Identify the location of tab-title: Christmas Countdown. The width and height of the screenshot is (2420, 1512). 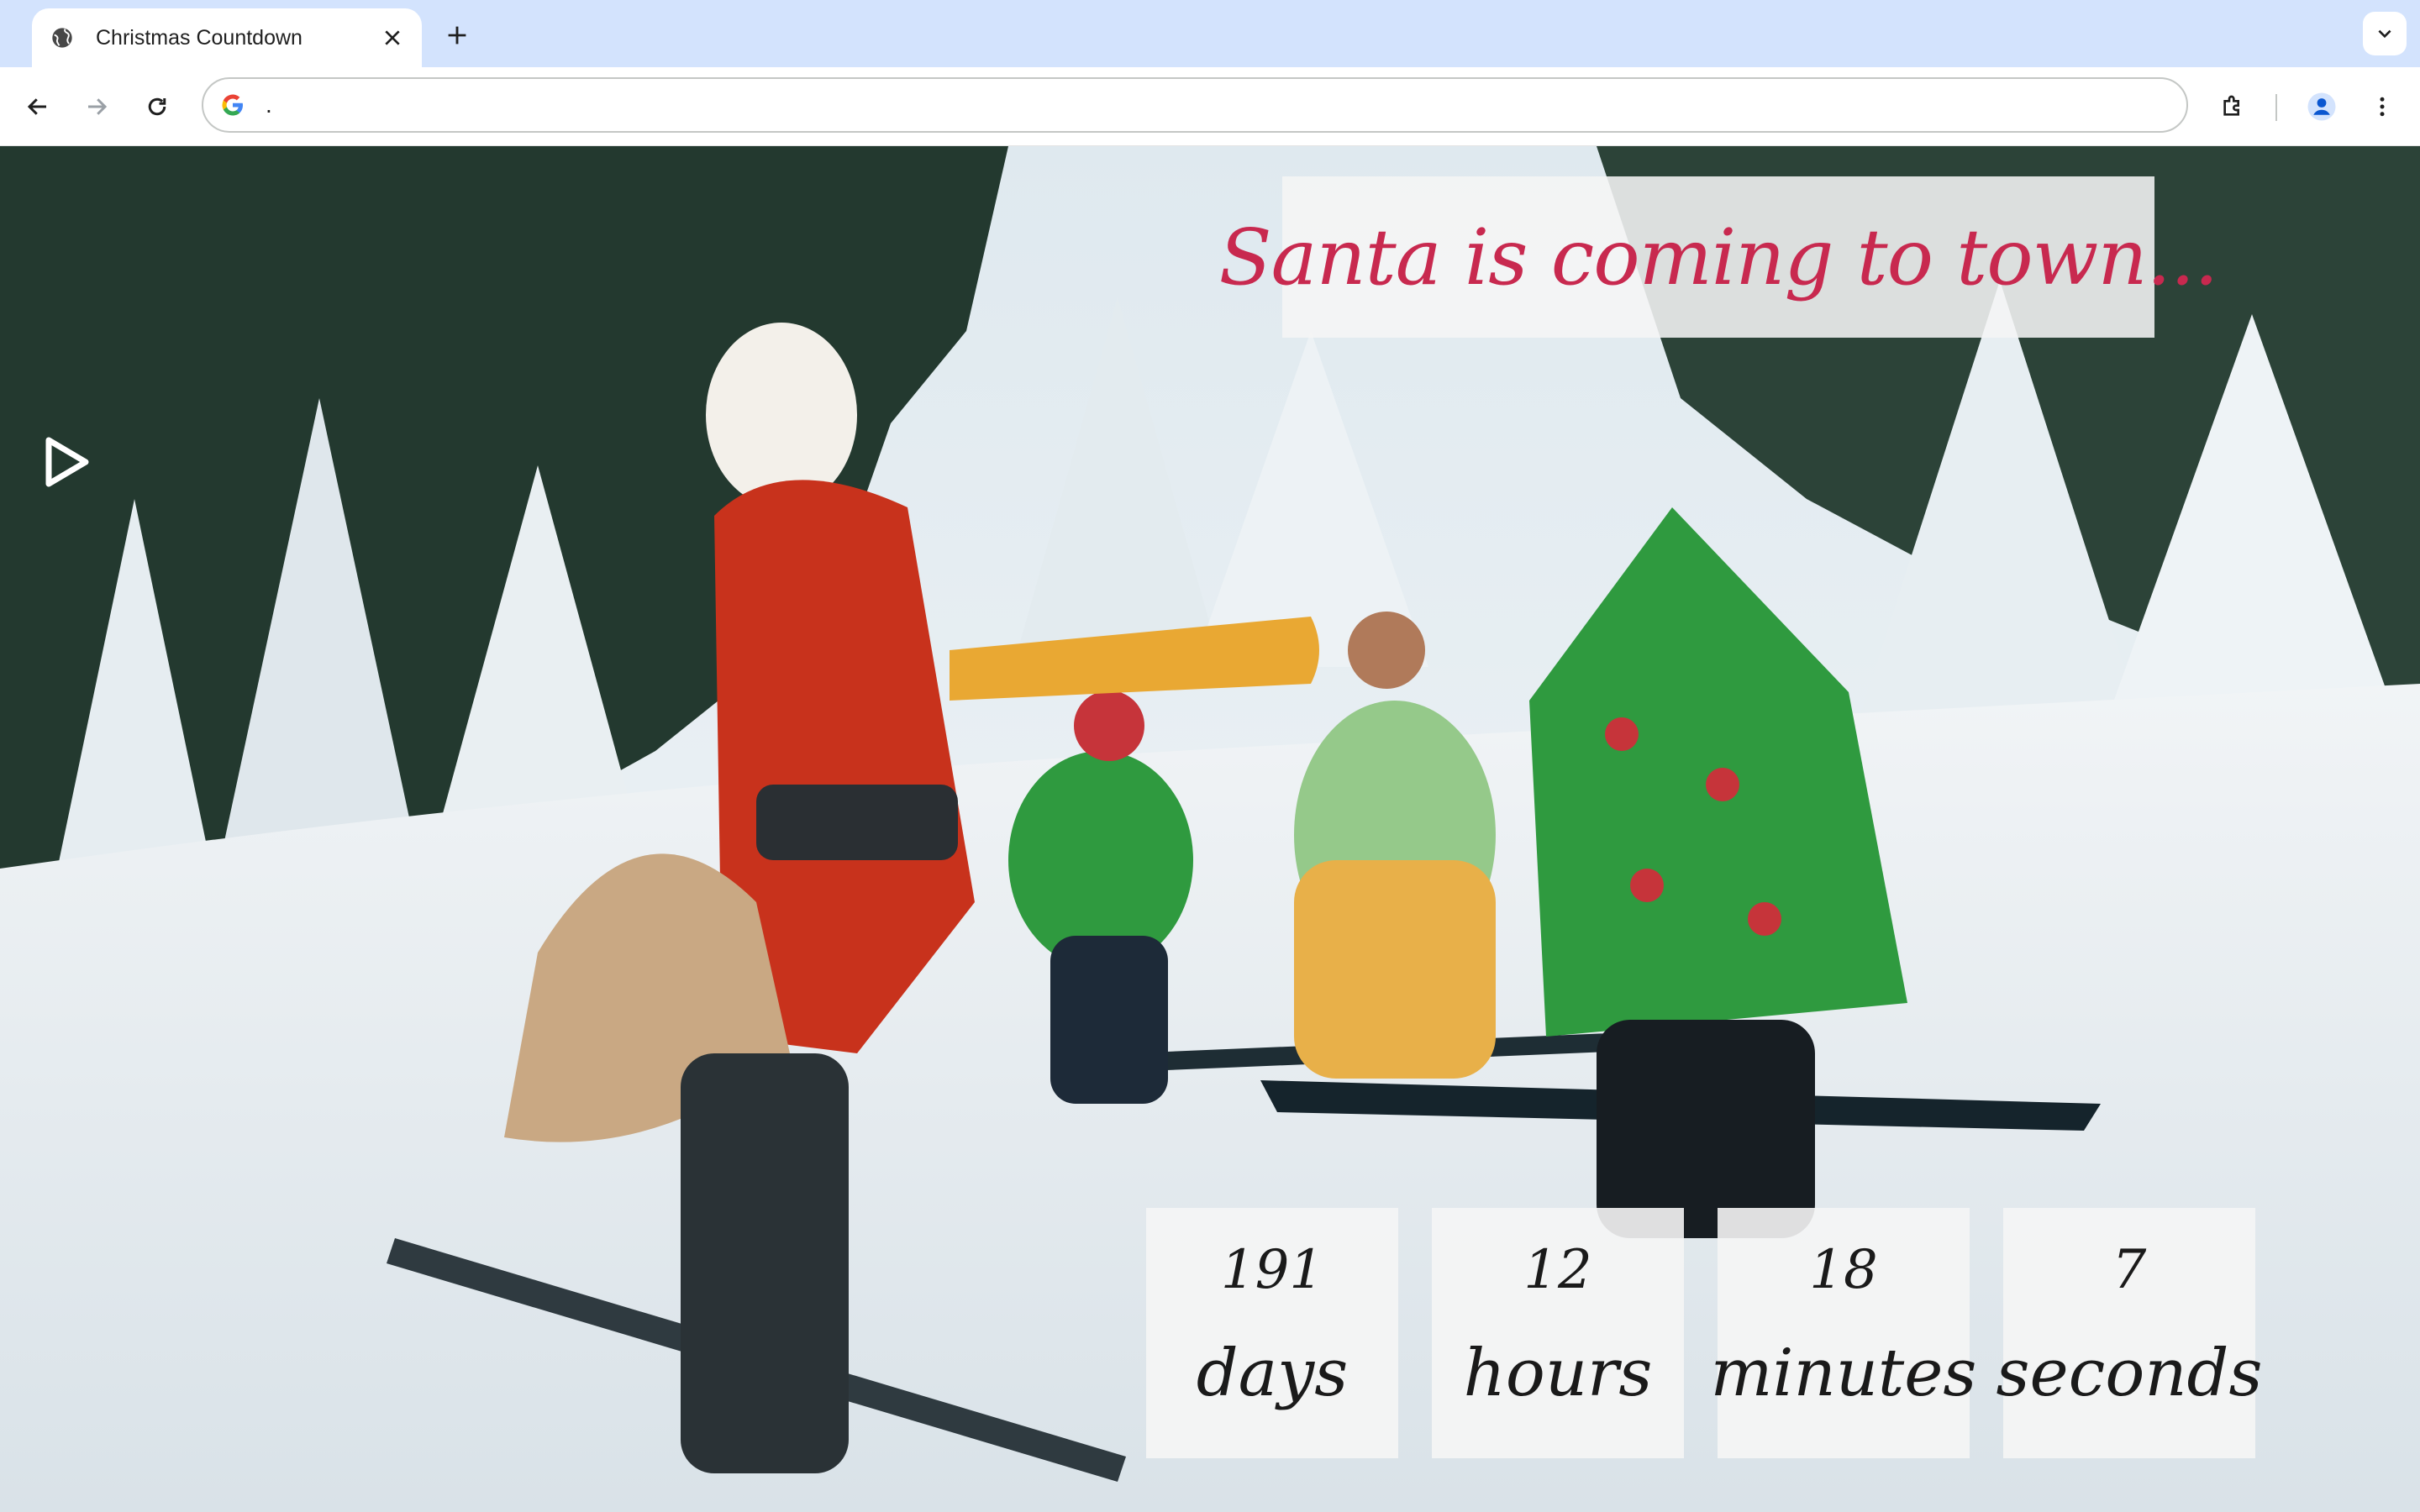
(199, 37).